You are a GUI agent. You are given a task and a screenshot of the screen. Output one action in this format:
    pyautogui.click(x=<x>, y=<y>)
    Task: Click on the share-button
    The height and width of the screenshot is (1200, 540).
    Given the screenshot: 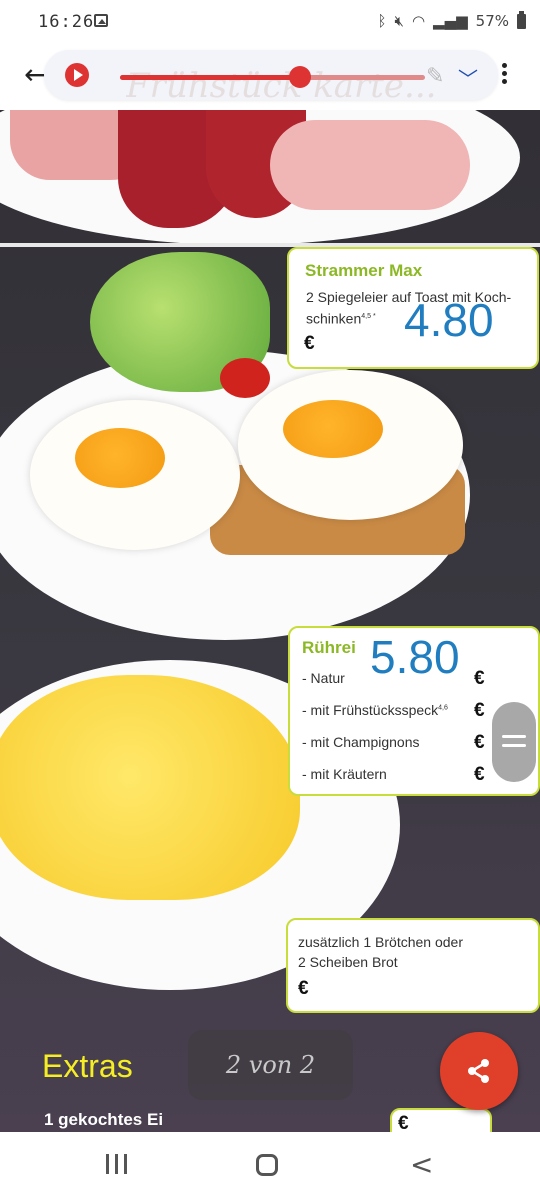 What is the action you would take?
    pyautogui.click(x=479, y=1071)
    